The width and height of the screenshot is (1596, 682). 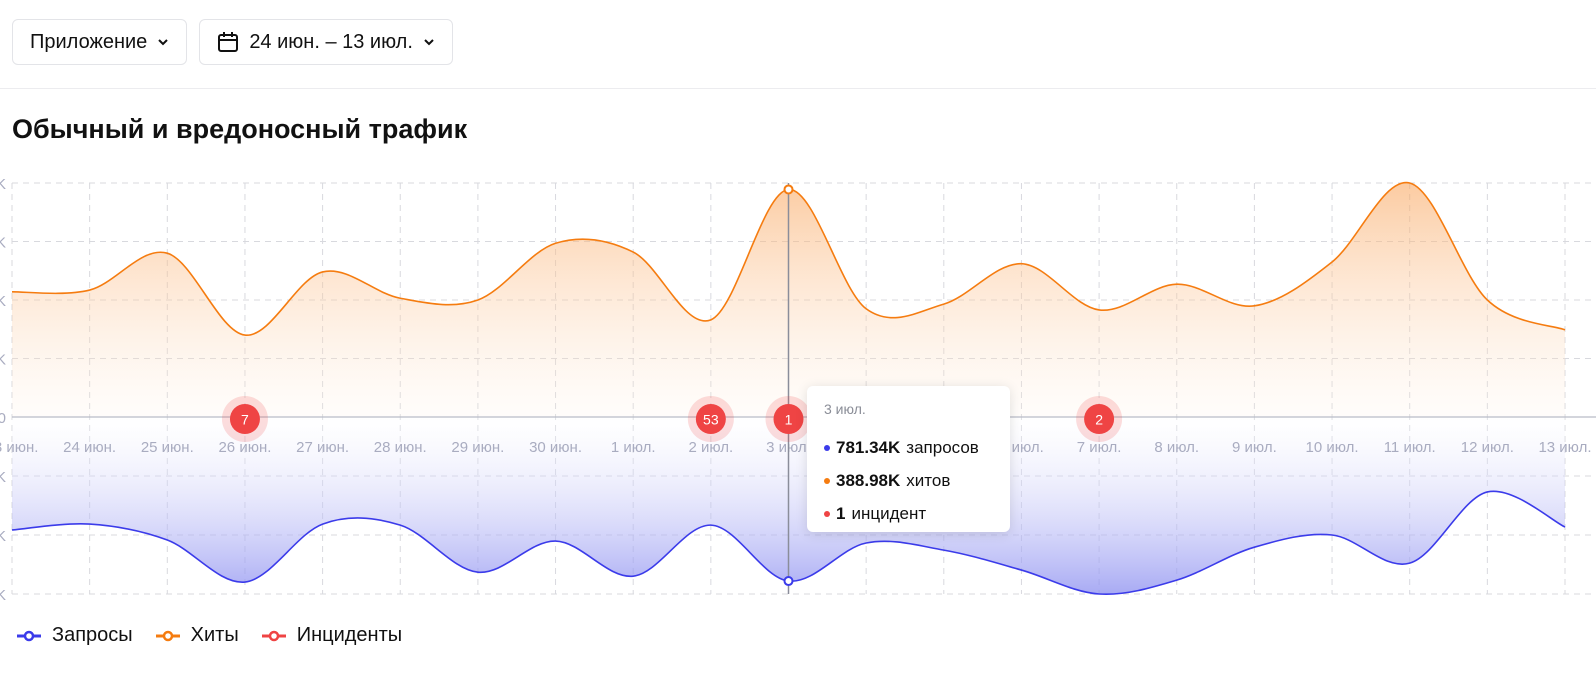 What do you see at coordinates (1332, 447) in the screenshot?
I see `x-tick-label: 10 июл.` at bounding box center [1332, 447].